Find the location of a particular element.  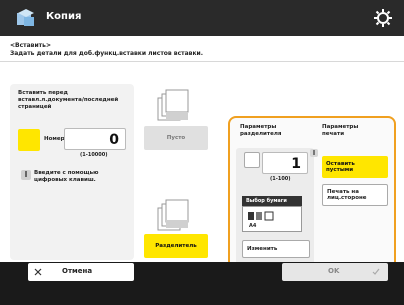

subheader-title: <Вставить> is located at coordinates (30, 45).